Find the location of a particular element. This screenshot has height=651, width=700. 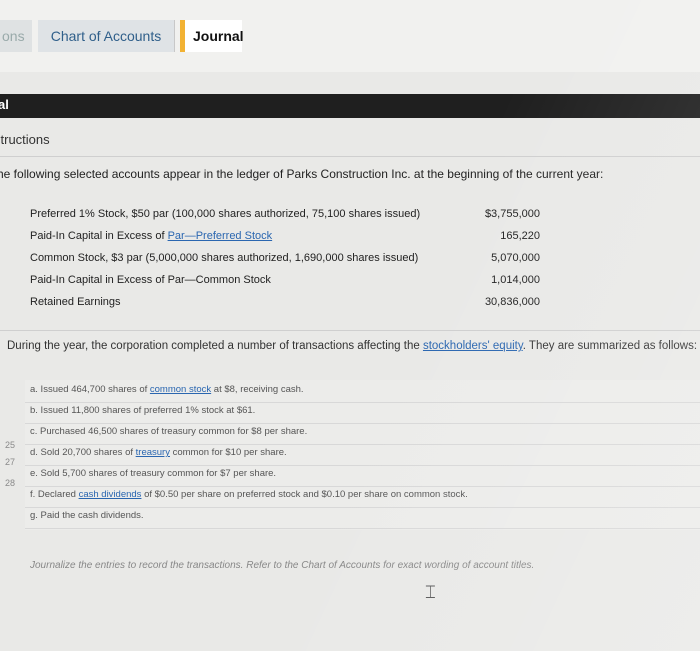

ledger-label-prefix: Paid-In Capital in Excess of is located at coordinates (99, 236).